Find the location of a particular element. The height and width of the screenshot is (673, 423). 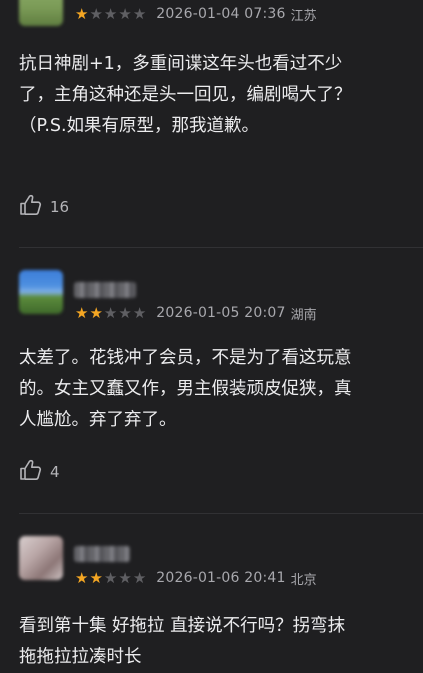

review-content-line: 人尴尬。弃了弃了。 is located at coordinates (98, 420).